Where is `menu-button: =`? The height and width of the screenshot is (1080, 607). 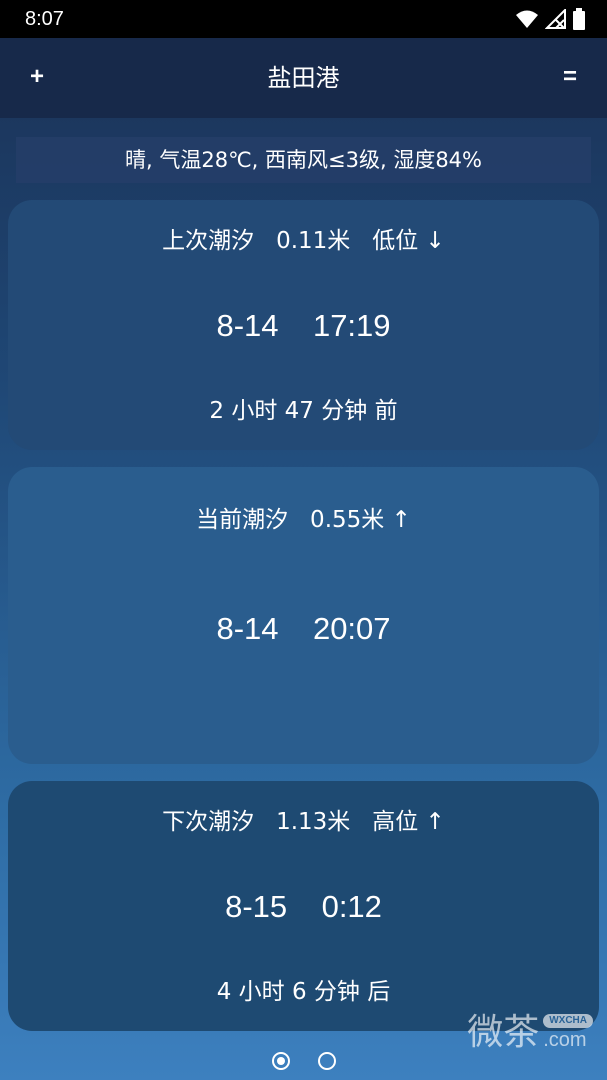 menu-button: = is located at coordinates (570, 77).